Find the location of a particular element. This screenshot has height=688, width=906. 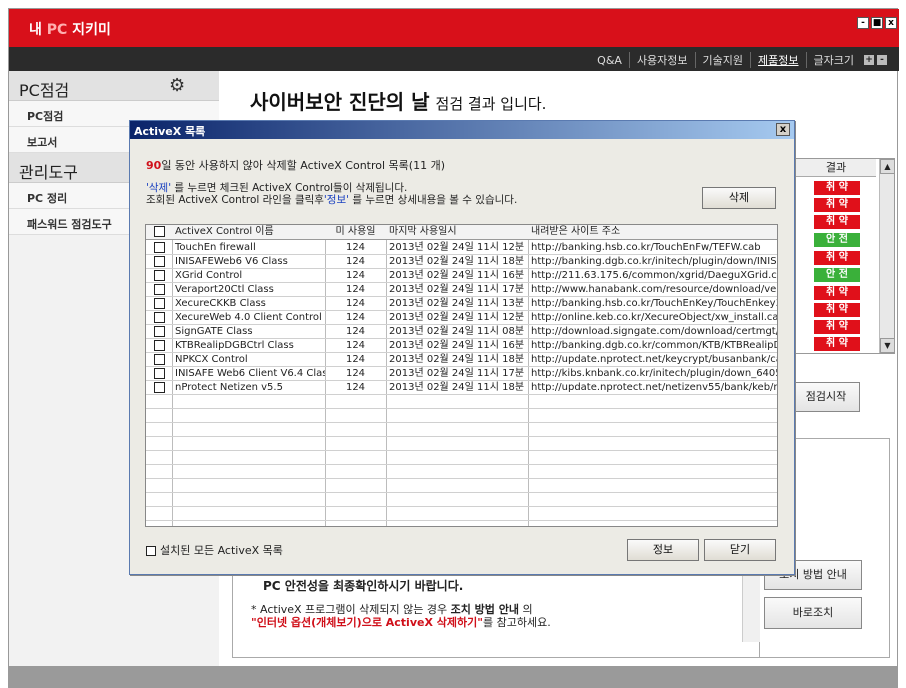

info-confirm-text: PC 안전성을 최종확인하시기 바랍니다. is located at coordinates (363, 586).